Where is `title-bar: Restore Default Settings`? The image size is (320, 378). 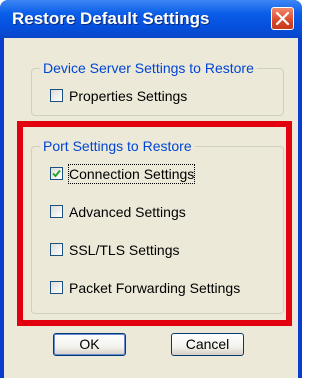
title-bar: Restore Default Settings is located at coordinates (151, 19).